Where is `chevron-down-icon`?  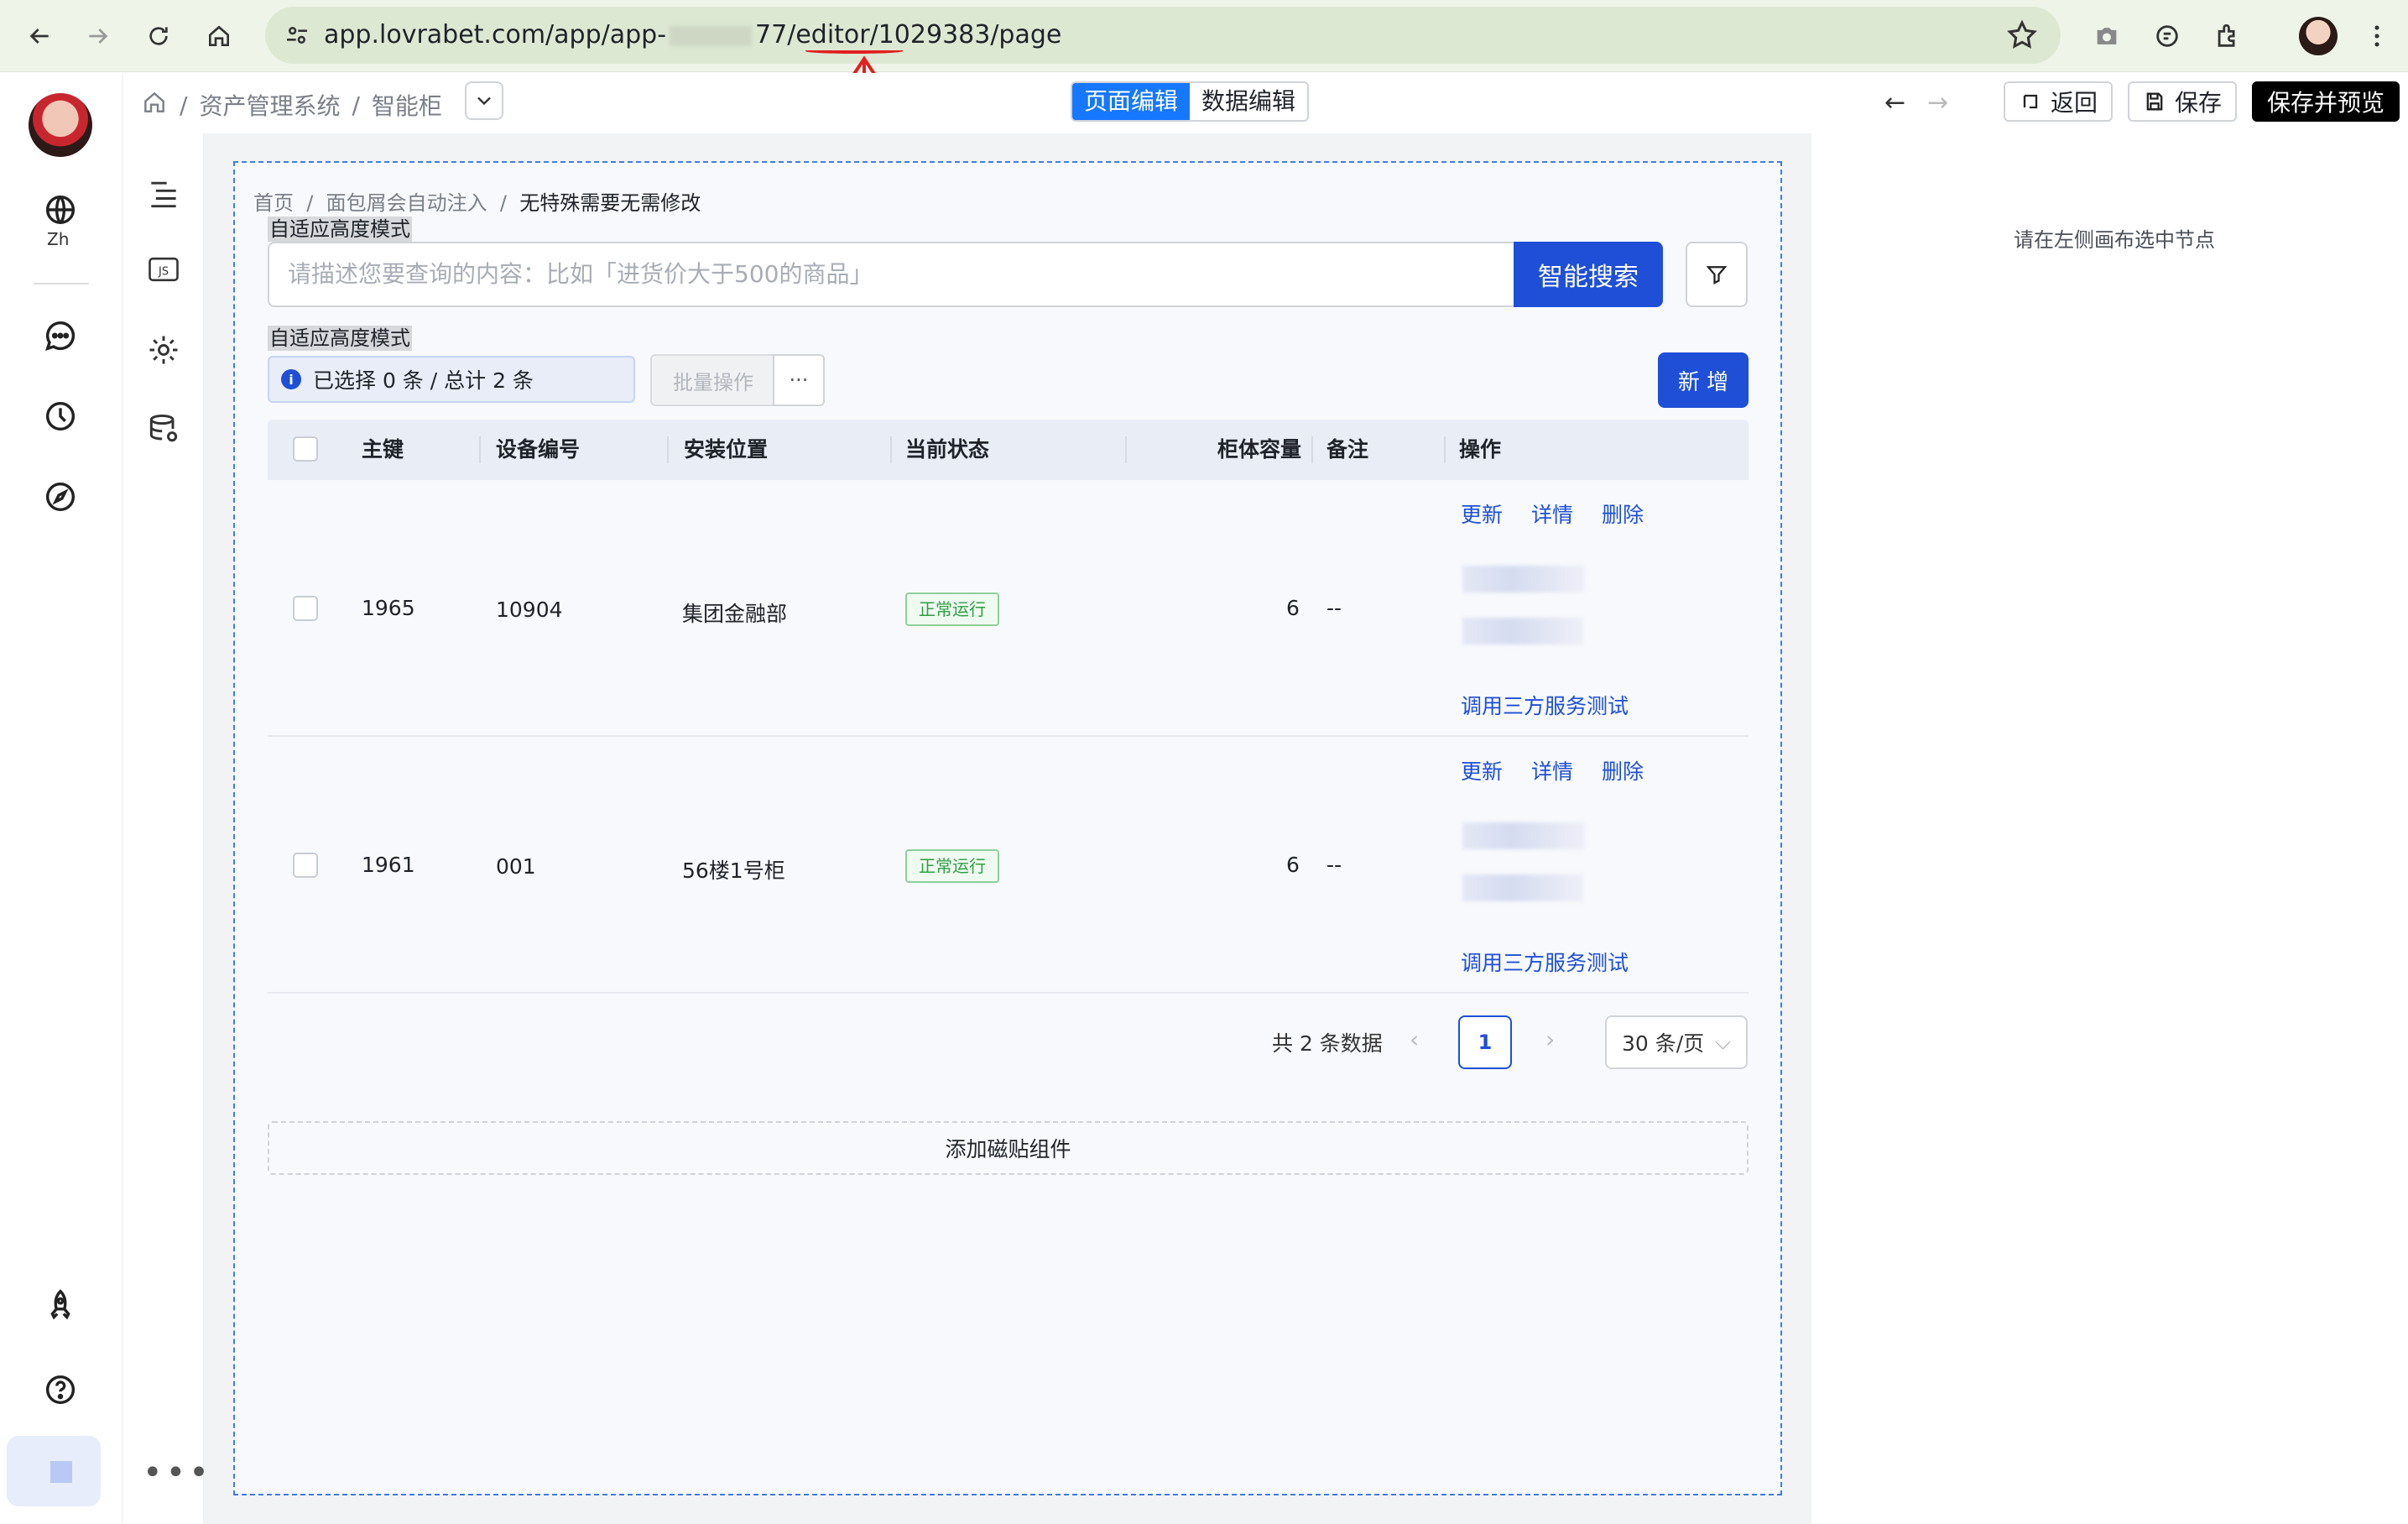 chevron-down-icon is located at coordinates (484, 101).